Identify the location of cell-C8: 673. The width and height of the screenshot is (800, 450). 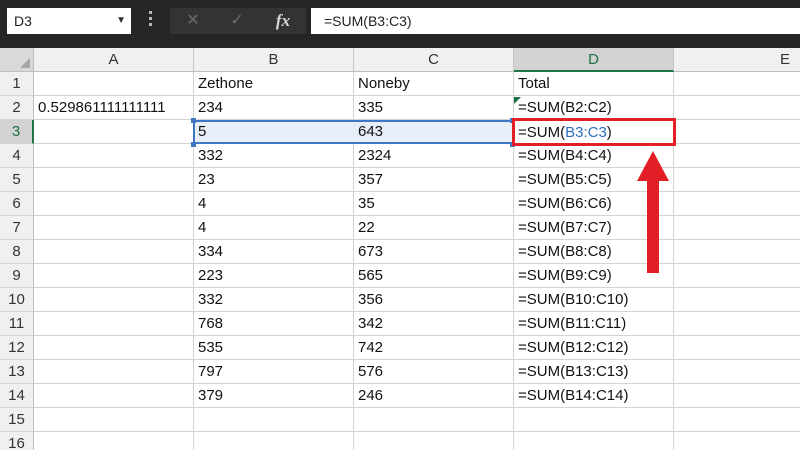
(433, 251).